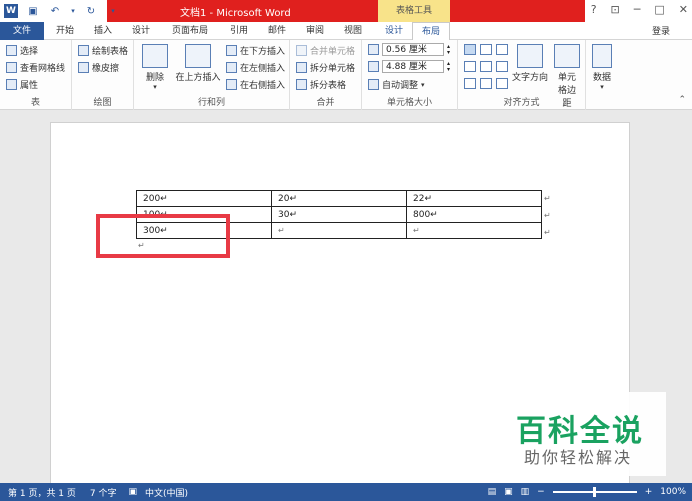  I want to click on word-count: 7 个字, so click(103, 492).